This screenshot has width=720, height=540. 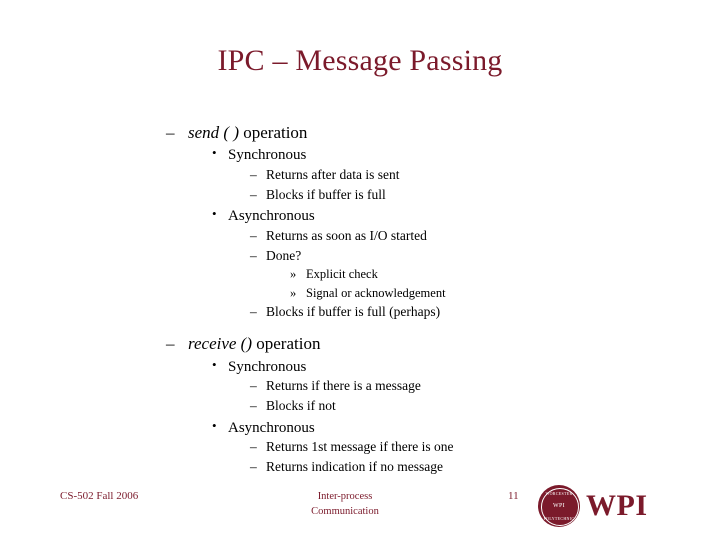 I want to click on list-item: – Returns as soon as I/O started, so click(x=420, y=236).